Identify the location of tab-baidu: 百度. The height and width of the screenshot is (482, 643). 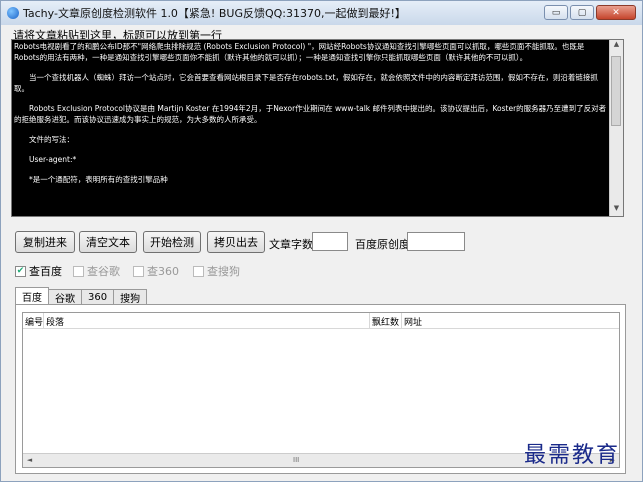
(32, 295).